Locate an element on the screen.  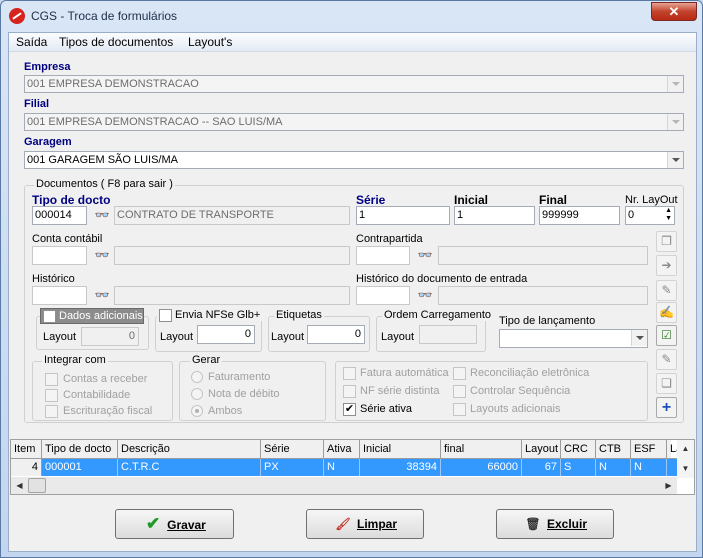
filial-select: 001 EMPRESA DEMONSTRACAO -- SAO LUIS/MA is located at coordinates (354, 122).